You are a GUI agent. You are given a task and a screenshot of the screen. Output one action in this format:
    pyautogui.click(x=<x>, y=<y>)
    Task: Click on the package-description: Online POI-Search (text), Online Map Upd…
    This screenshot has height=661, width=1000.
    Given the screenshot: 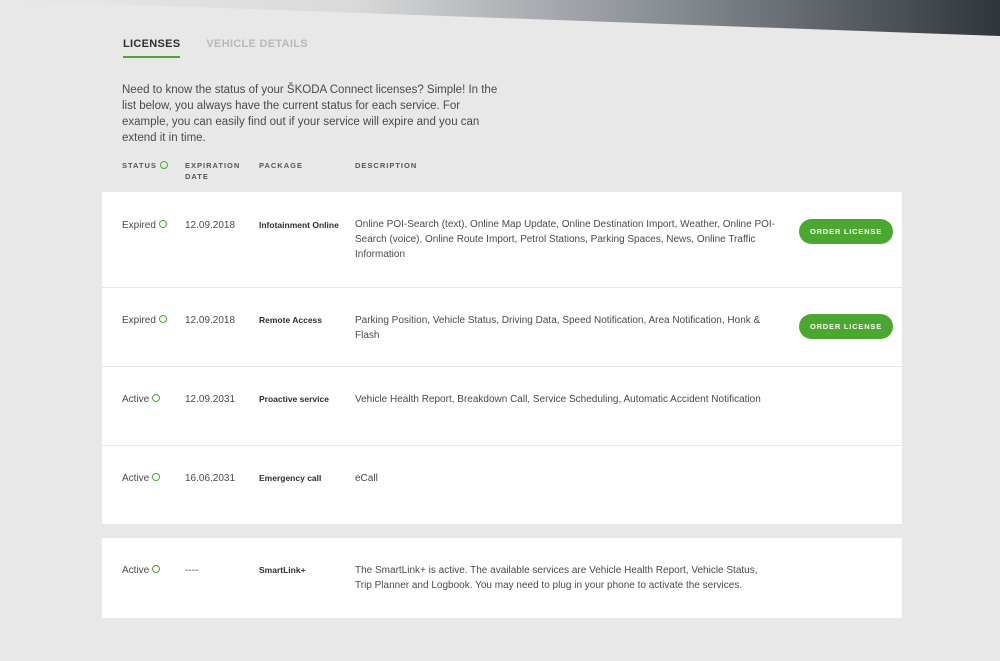 What is the action you would take?
    pyautogui.click(x=565, y=239)
    